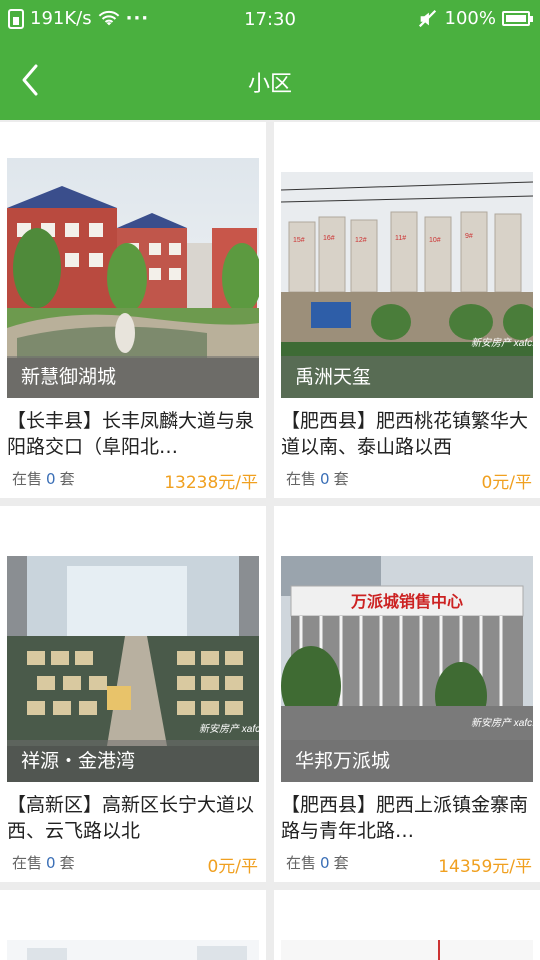  What do you see at coordinates (133, 377) in the screenshot?
I see `listing-name: 新慧御湖城` at bounding box center [133, 377].